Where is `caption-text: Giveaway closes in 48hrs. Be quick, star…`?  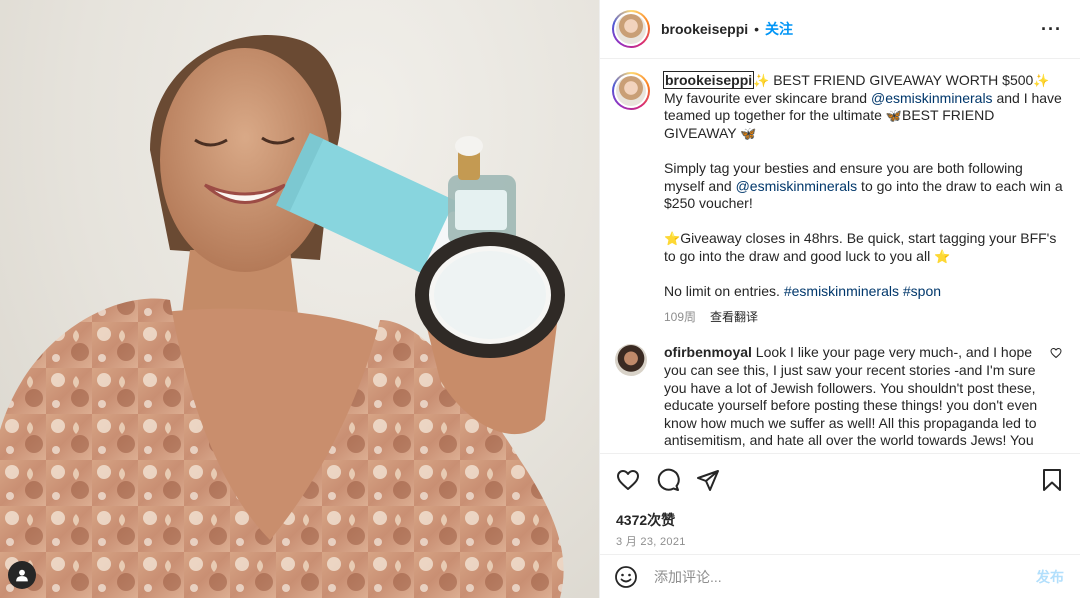 caption-text: Giveaway closes in 48hrs. Be quick, star… is located at coordinates (860, 247).